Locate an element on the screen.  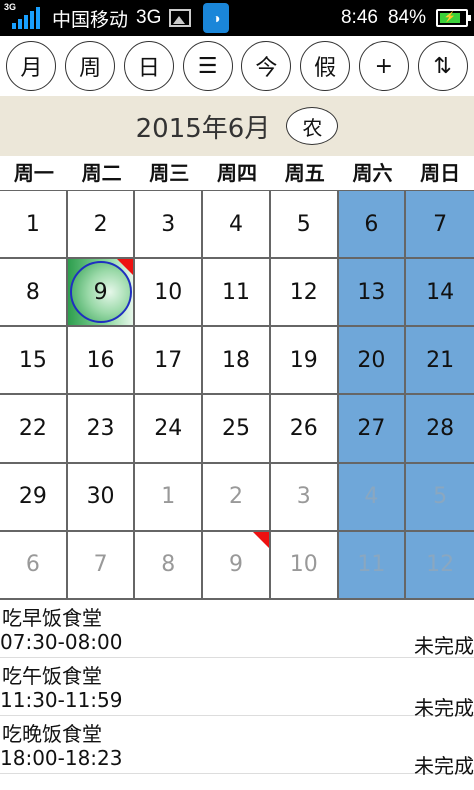
calendar-day: 17 is located at coordinates (169, 361).